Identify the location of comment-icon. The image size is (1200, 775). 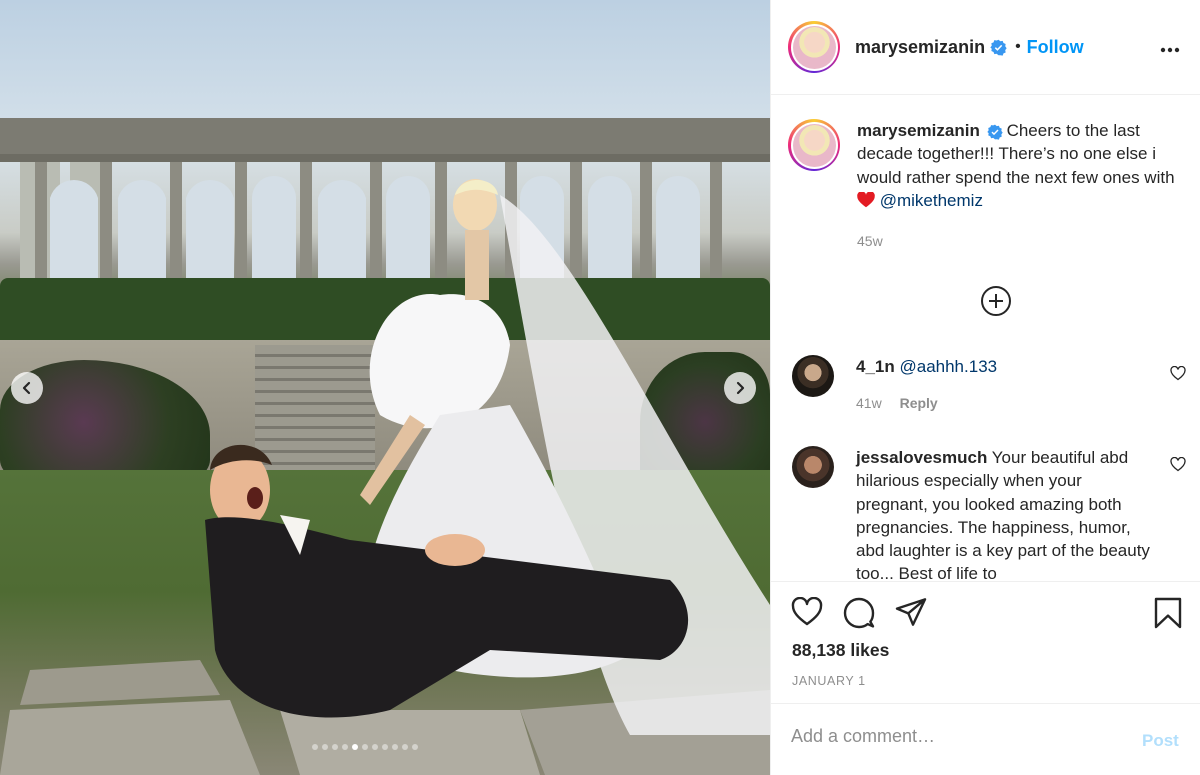
(859, 613).